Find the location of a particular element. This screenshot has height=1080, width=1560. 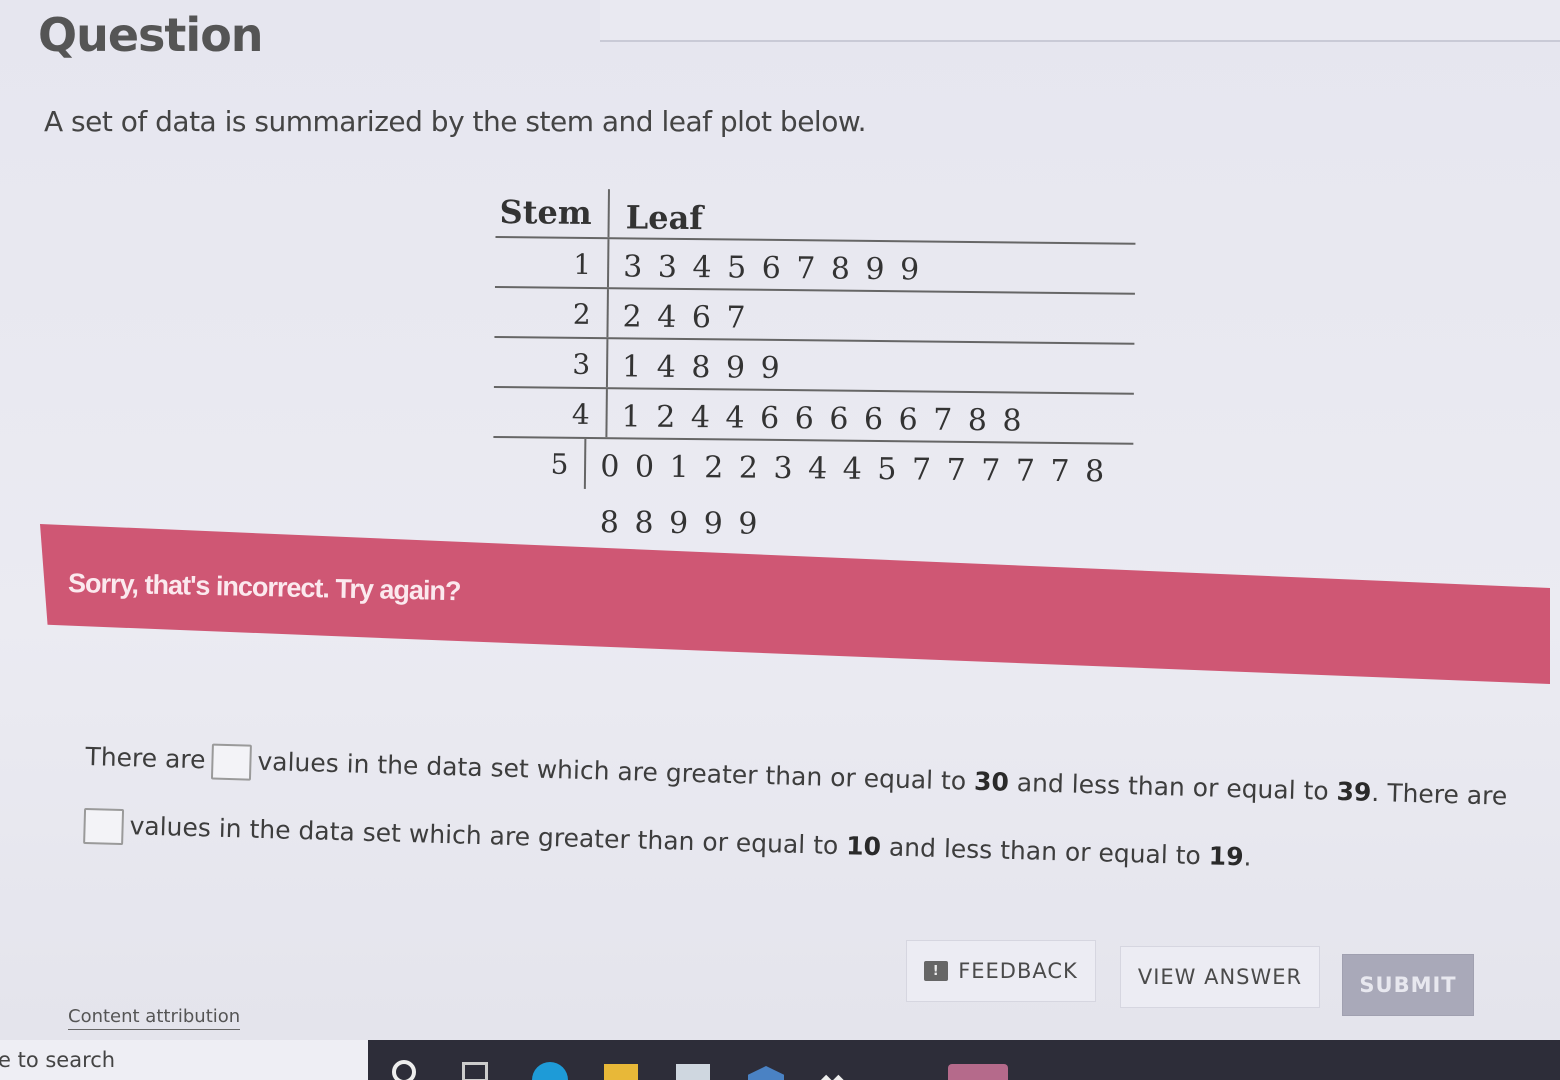

stem-leaf-row: 3 1 4 8 9 9 is located at coordinates (814, 366).